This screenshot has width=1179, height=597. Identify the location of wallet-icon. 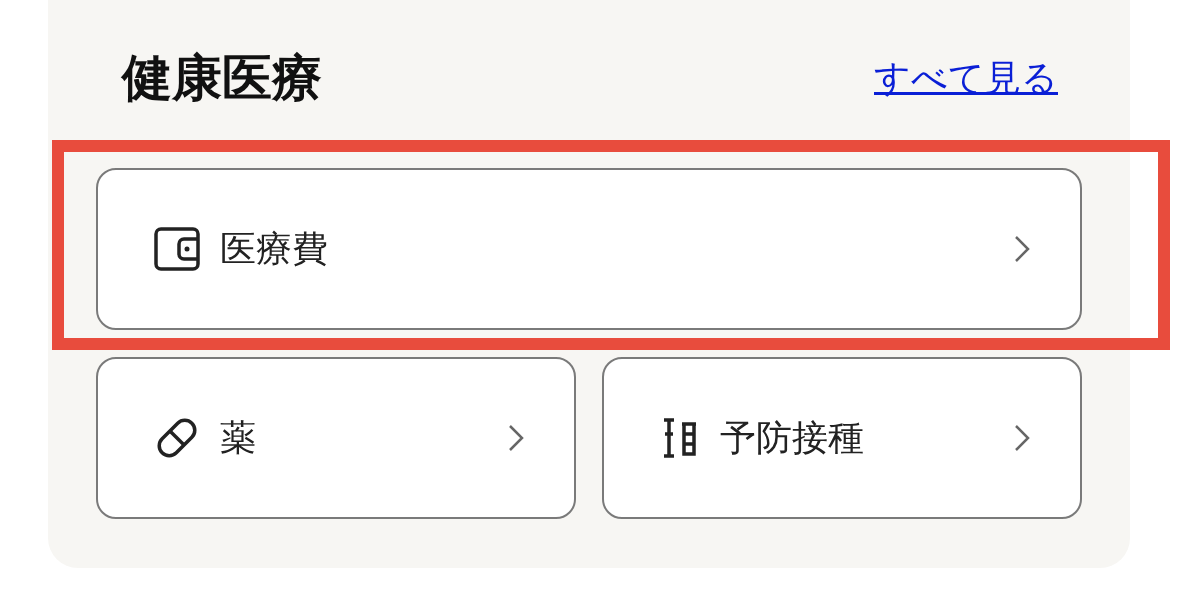
(177, 249).